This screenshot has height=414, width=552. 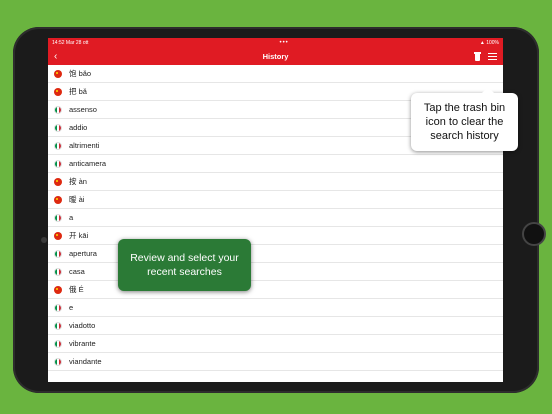 What do you see at coordinates (79, 235) in the screenshot?
I see `history-entry-text: 开 kāi` at bounding box center [79, 235].